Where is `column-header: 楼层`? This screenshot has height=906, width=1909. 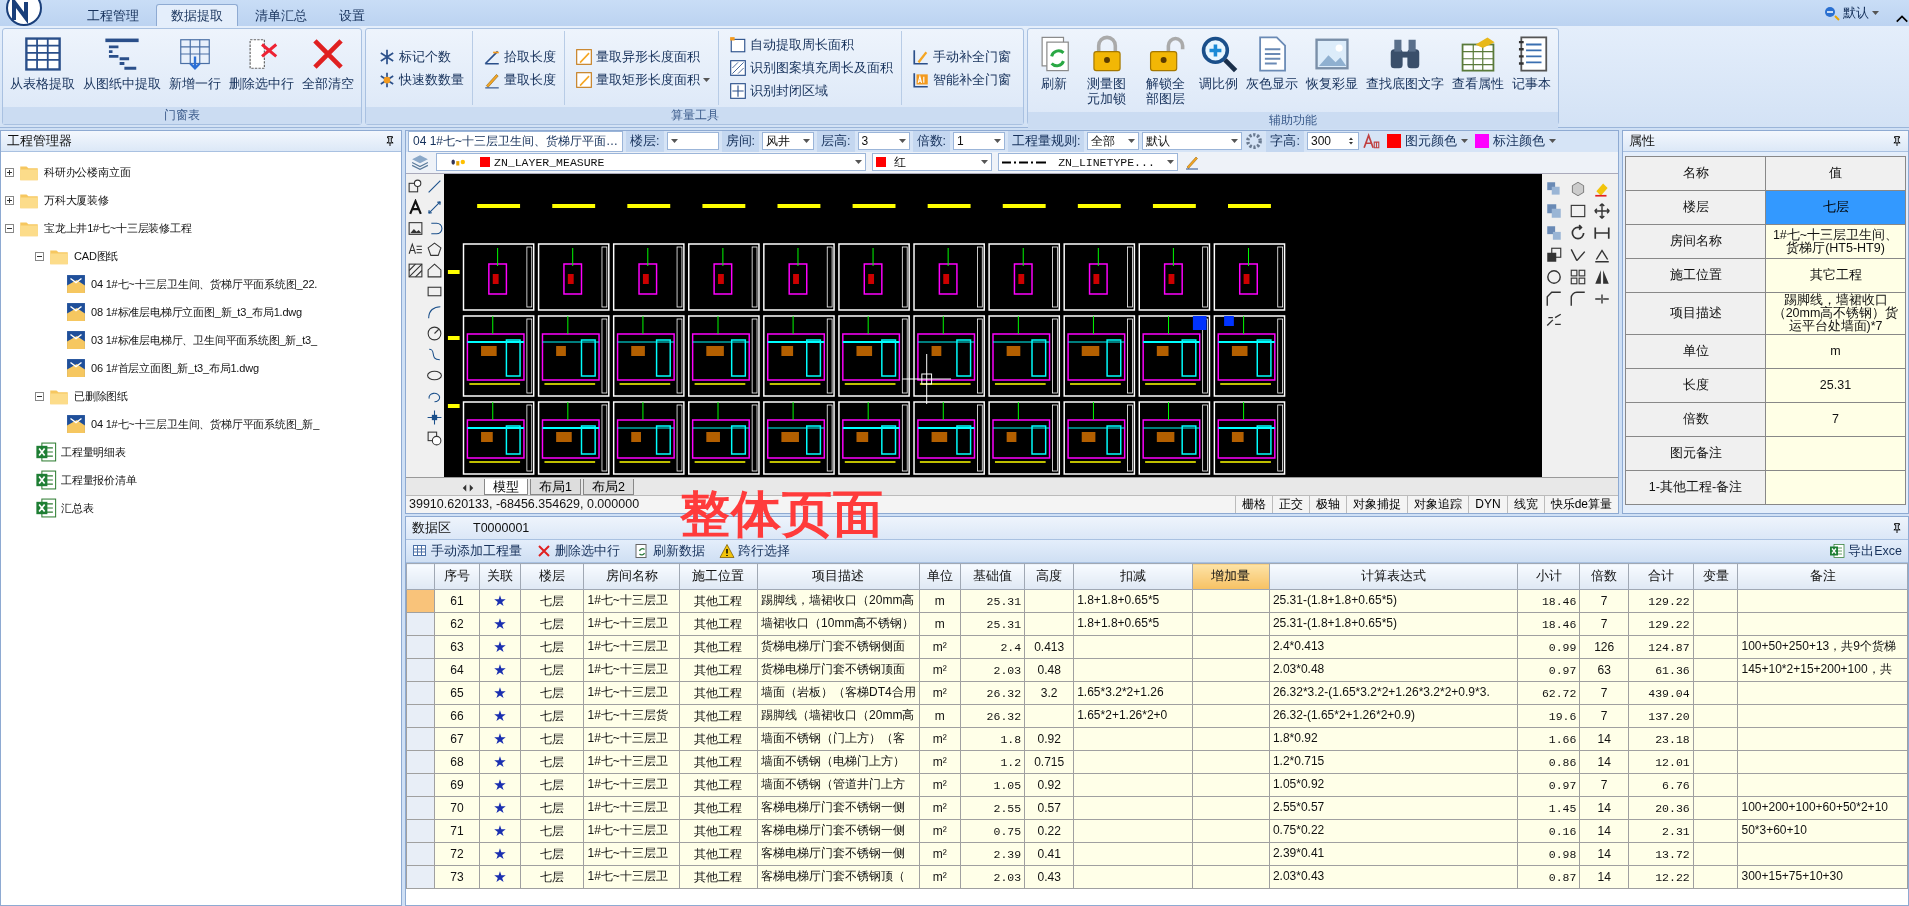 column-header: 楼层 is located at coordinates (552, 576).